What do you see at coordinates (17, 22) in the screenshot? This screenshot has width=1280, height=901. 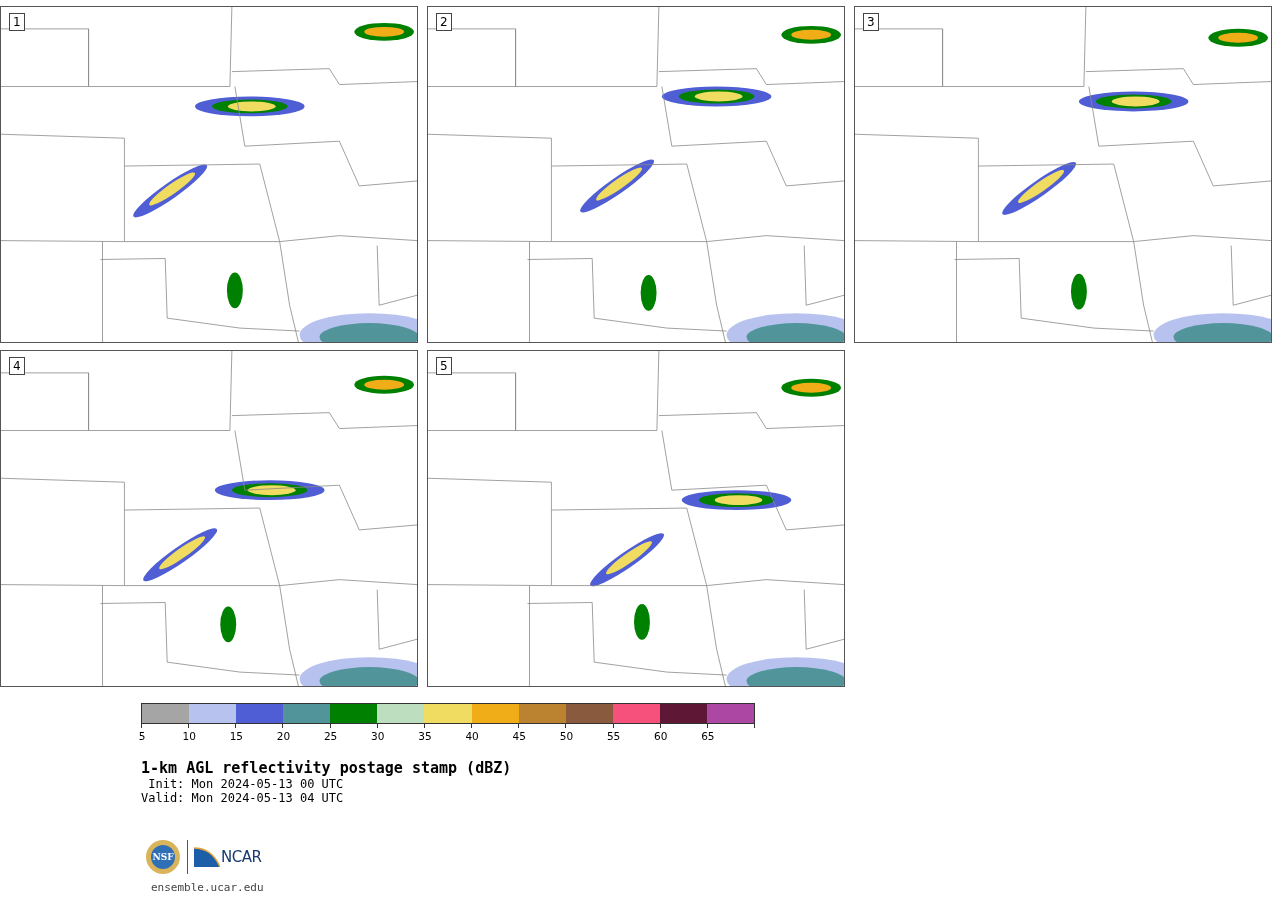 I see `panel-number-label: 1` at bounding box center [17, 22].